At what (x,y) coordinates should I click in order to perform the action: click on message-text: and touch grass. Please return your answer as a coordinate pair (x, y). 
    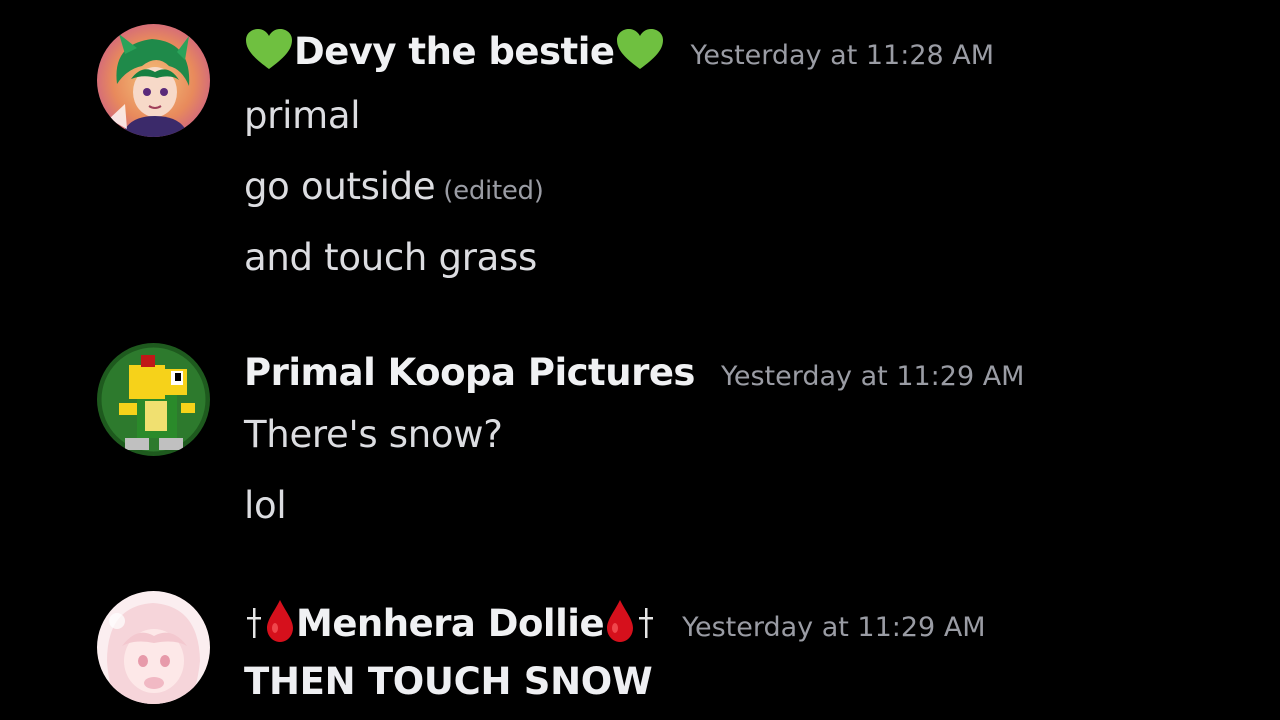
    Looking at the image, I should click on (390, 257).